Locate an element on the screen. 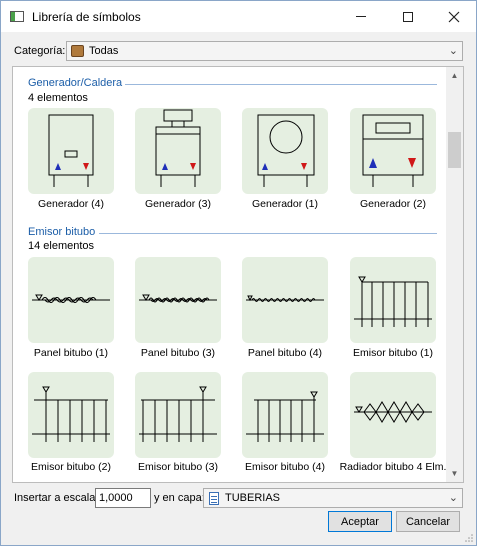 The image size is (477, 546). box-icon is located at coordinates (77, 51).